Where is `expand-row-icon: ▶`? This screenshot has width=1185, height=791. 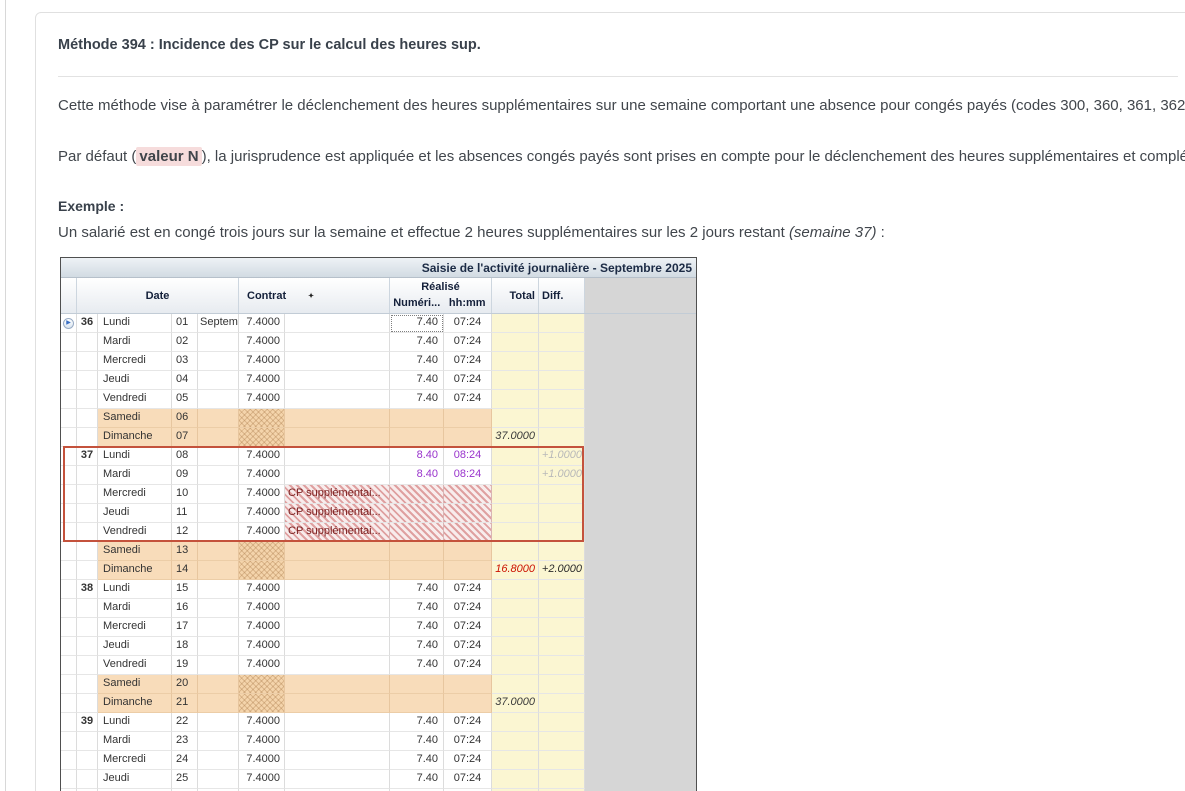 expand-row-icon: ▶ is located at coordinates (68, 323).